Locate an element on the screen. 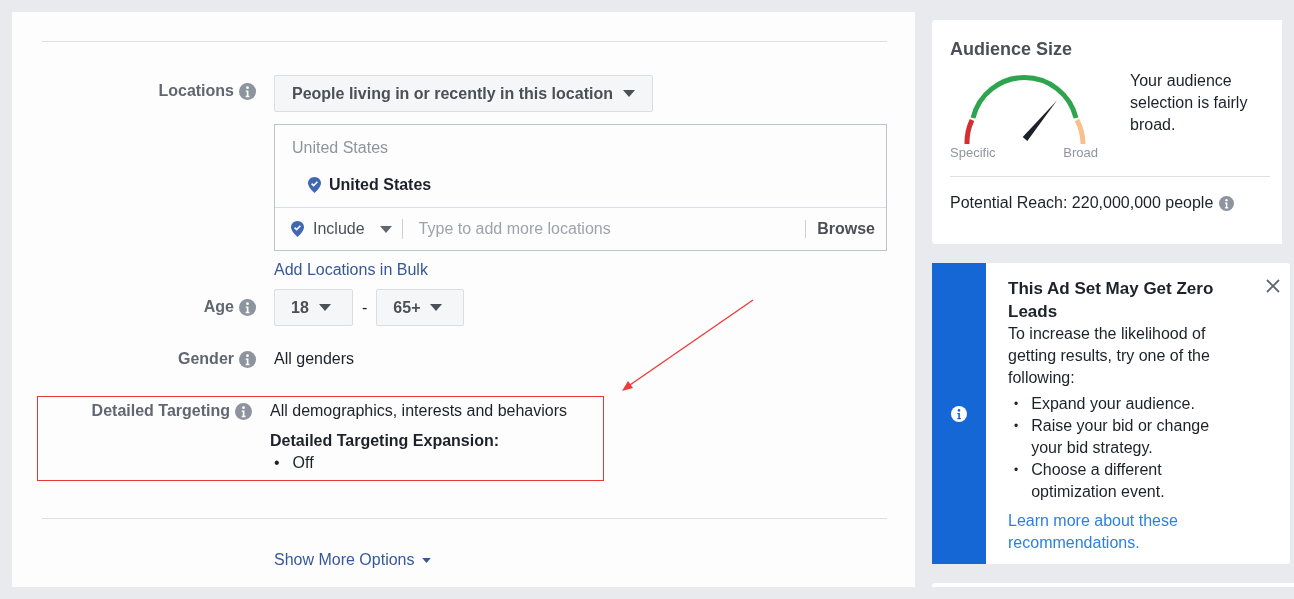  age-max-dropdown: 65+ is located at coordinates (420, 307).